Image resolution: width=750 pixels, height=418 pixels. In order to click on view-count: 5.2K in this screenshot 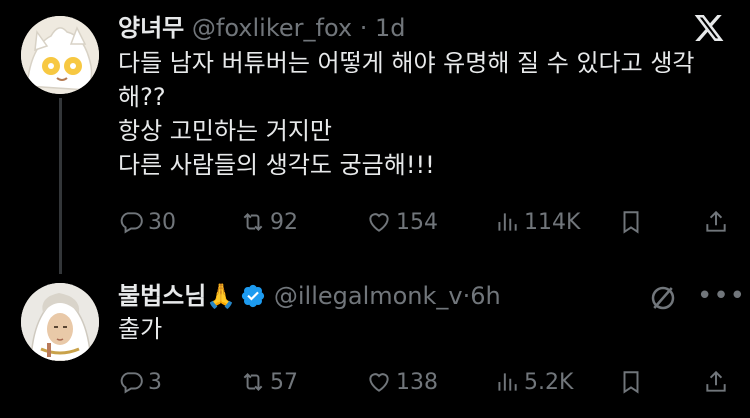, I will do `click(549, 382)`.